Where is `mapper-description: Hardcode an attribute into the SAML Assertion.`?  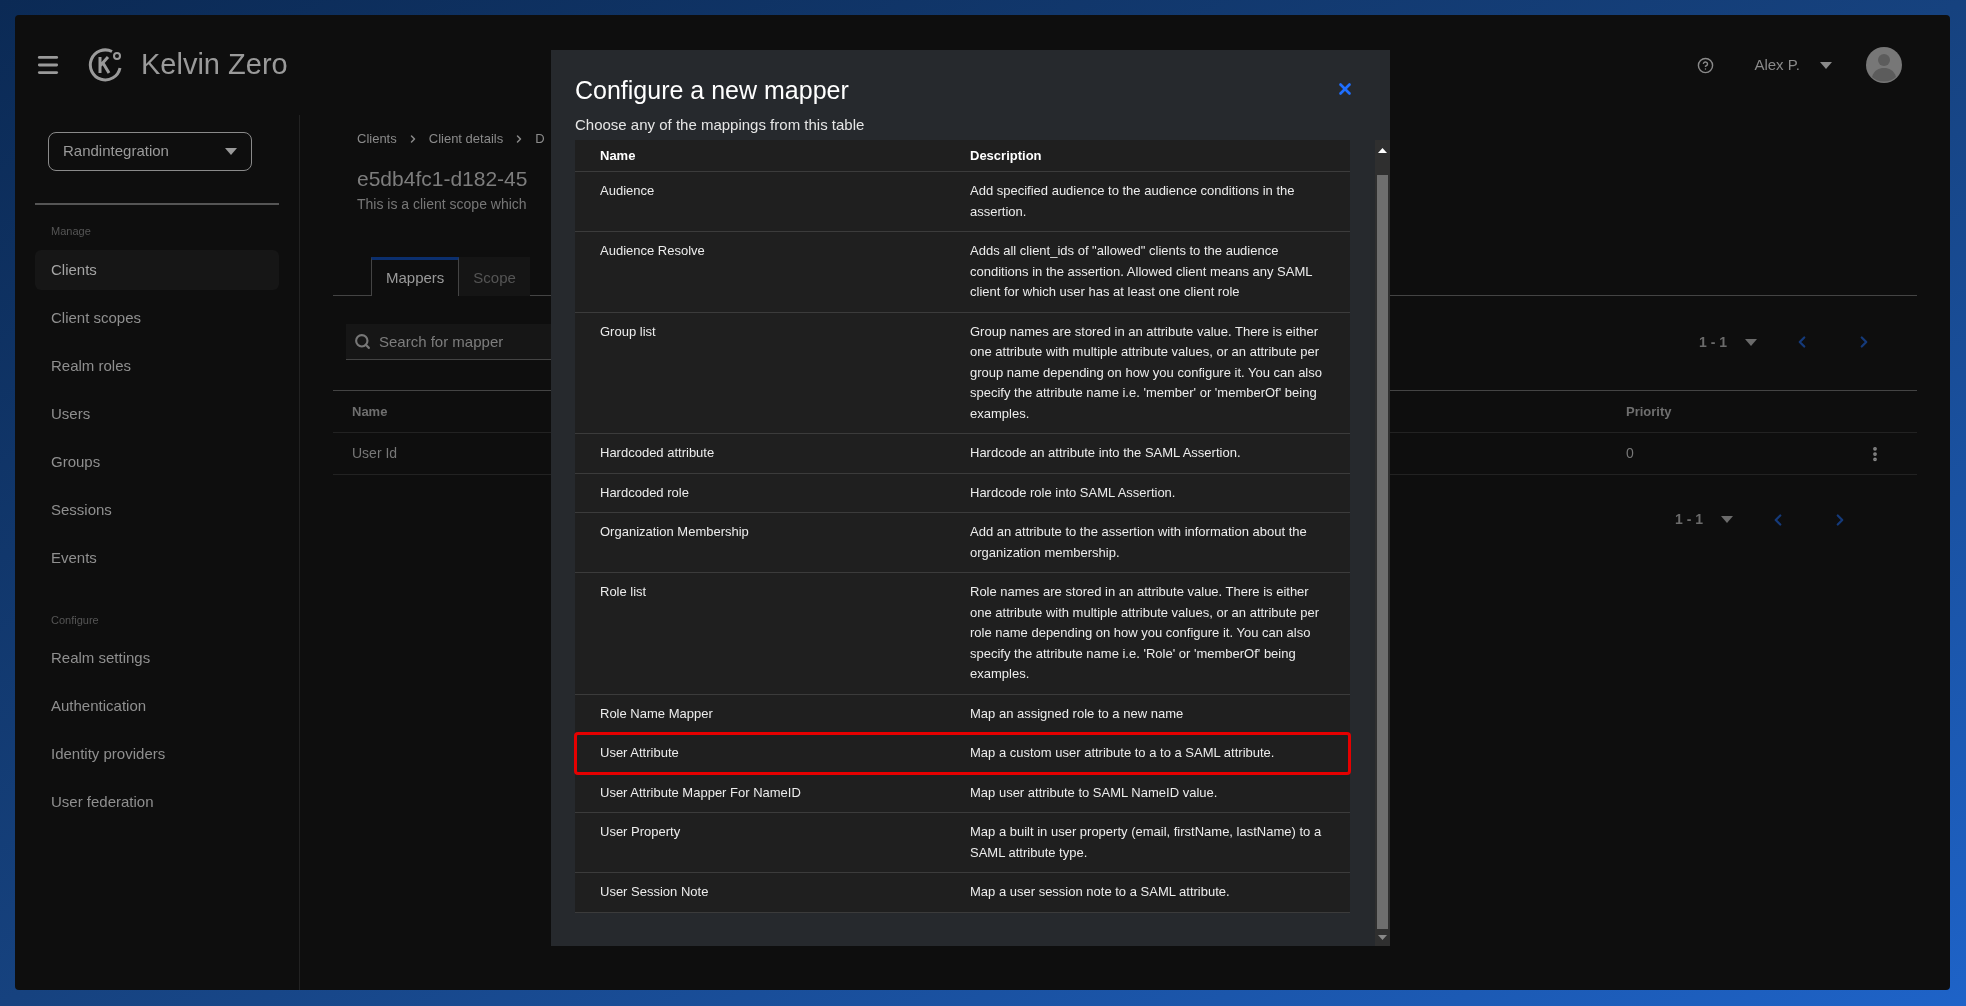 mapper-description: Hardcode an attribute into the SAML Assertion. is located at coordinates (1106, 453).